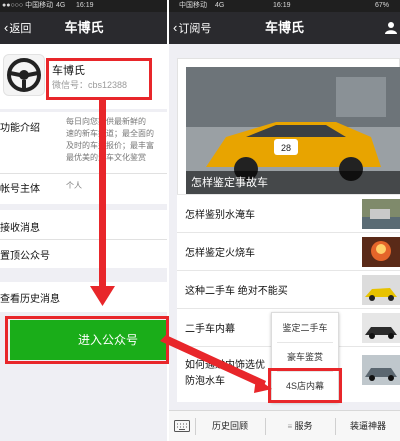  What do you see at coordinates (305, 385) in the screenshot?
I see `annotation-box-4s-insider` at bounding box center [305, 385].